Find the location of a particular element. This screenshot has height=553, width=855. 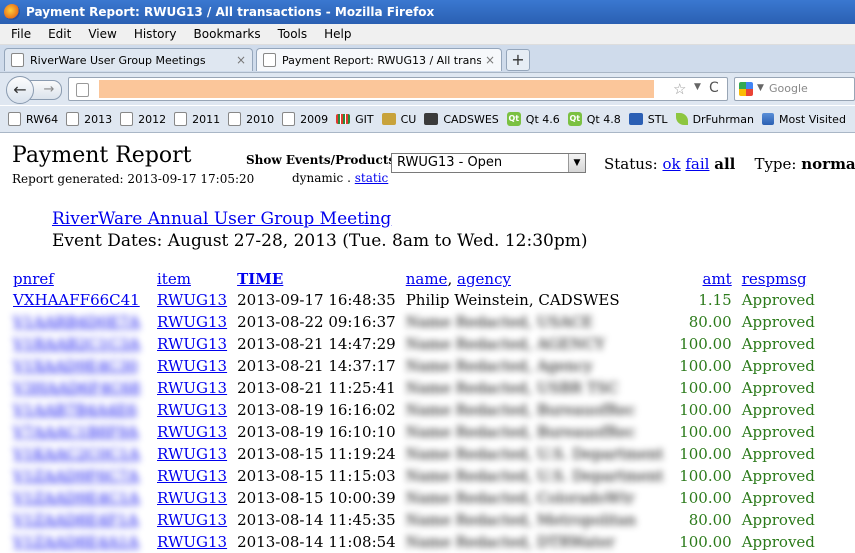

pnref-link: V1KAAC2C0C1A is located at coordinates (76, 454).